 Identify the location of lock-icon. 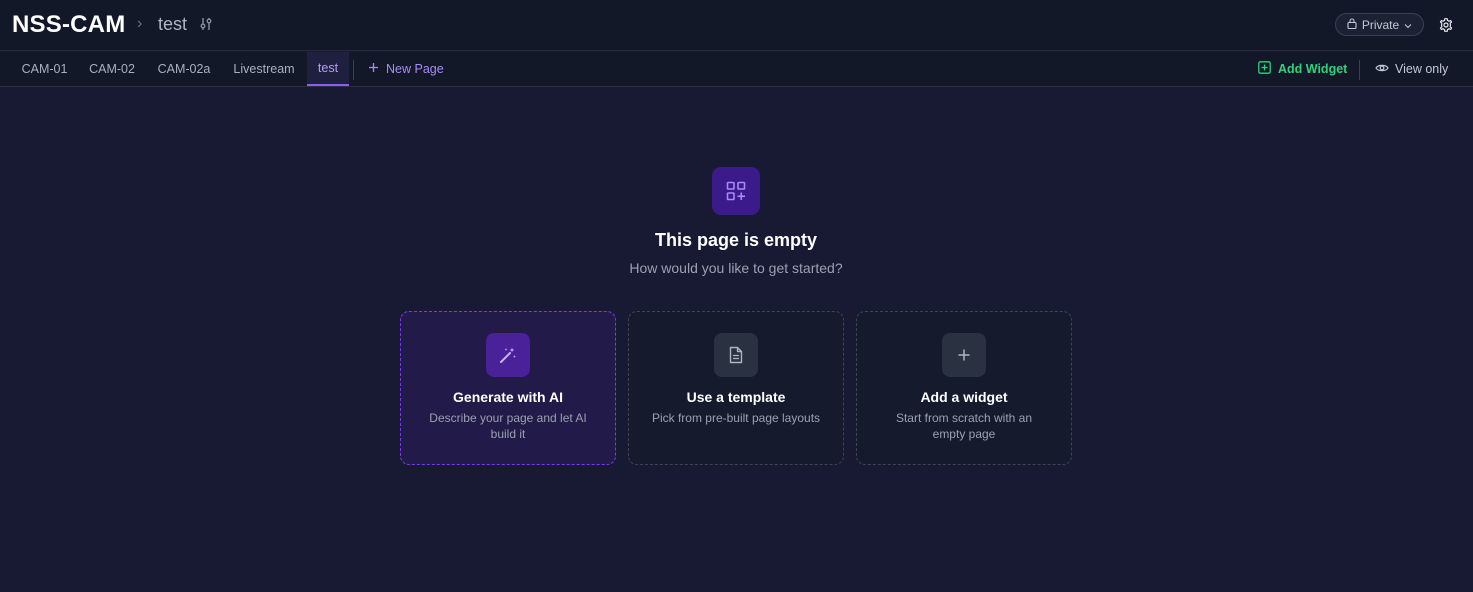
(1352, 24).